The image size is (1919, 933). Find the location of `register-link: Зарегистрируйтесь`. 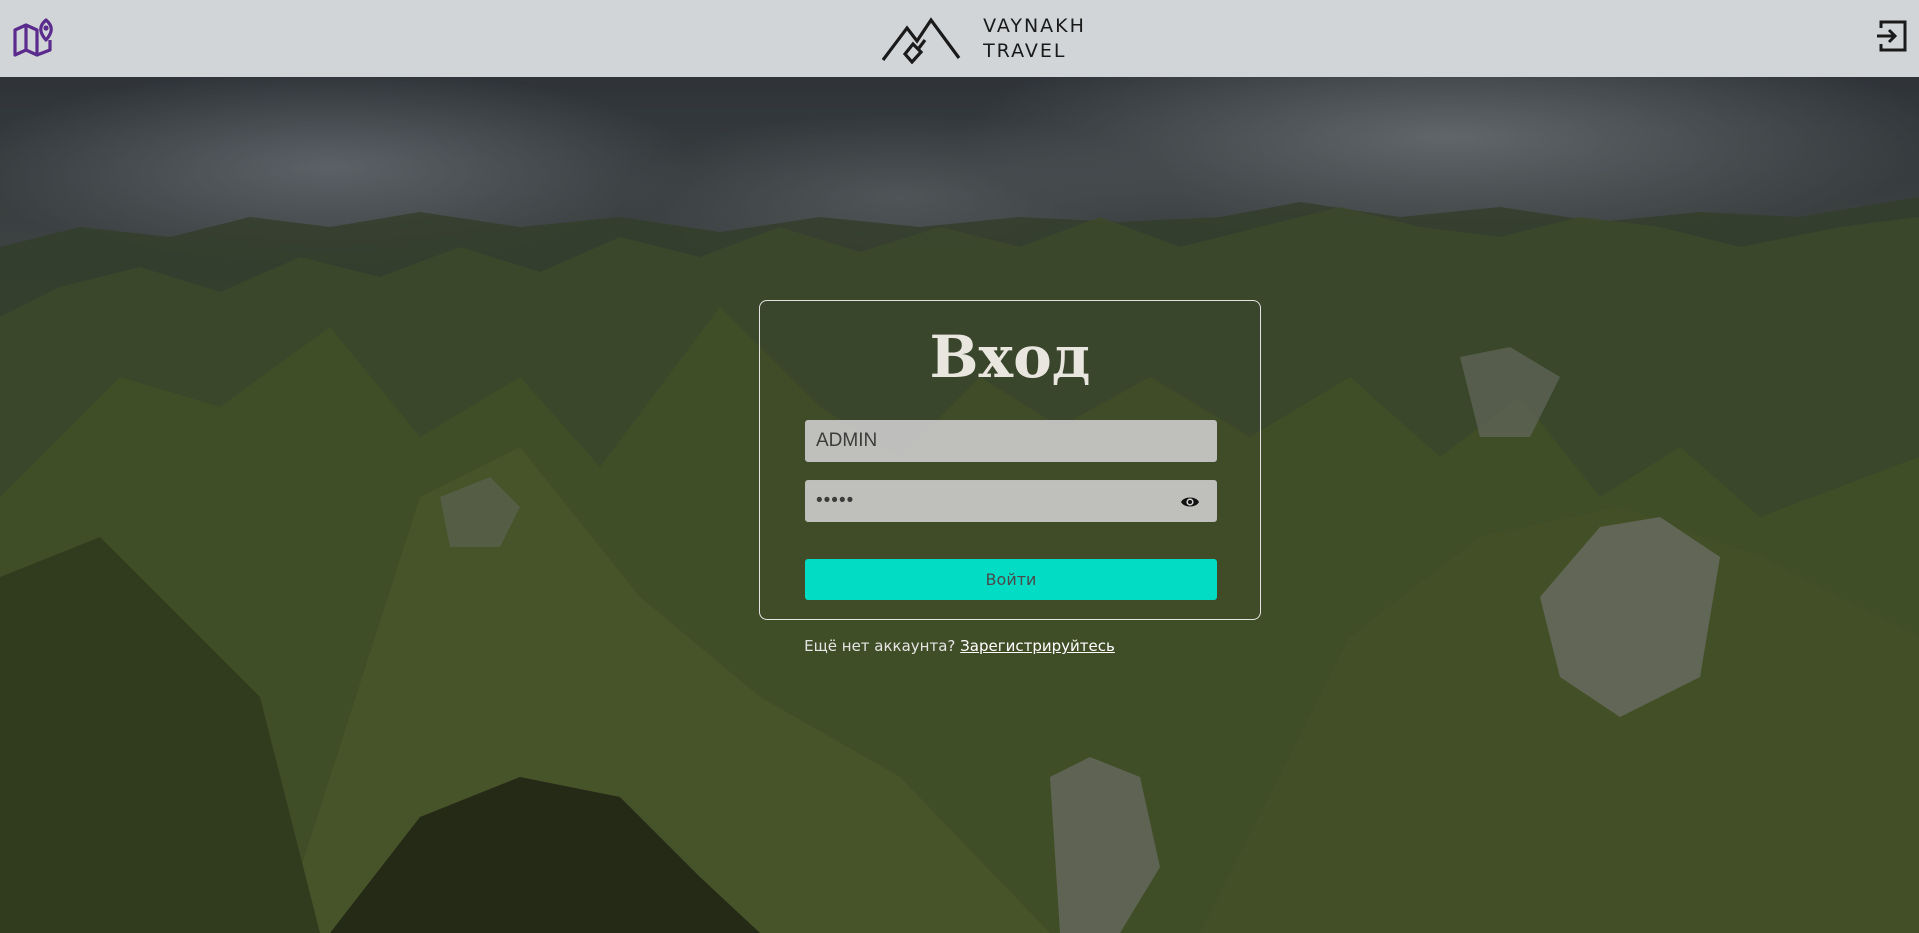

register-link: Зарегистрируйтесь is located at coordinates (1037, 646).